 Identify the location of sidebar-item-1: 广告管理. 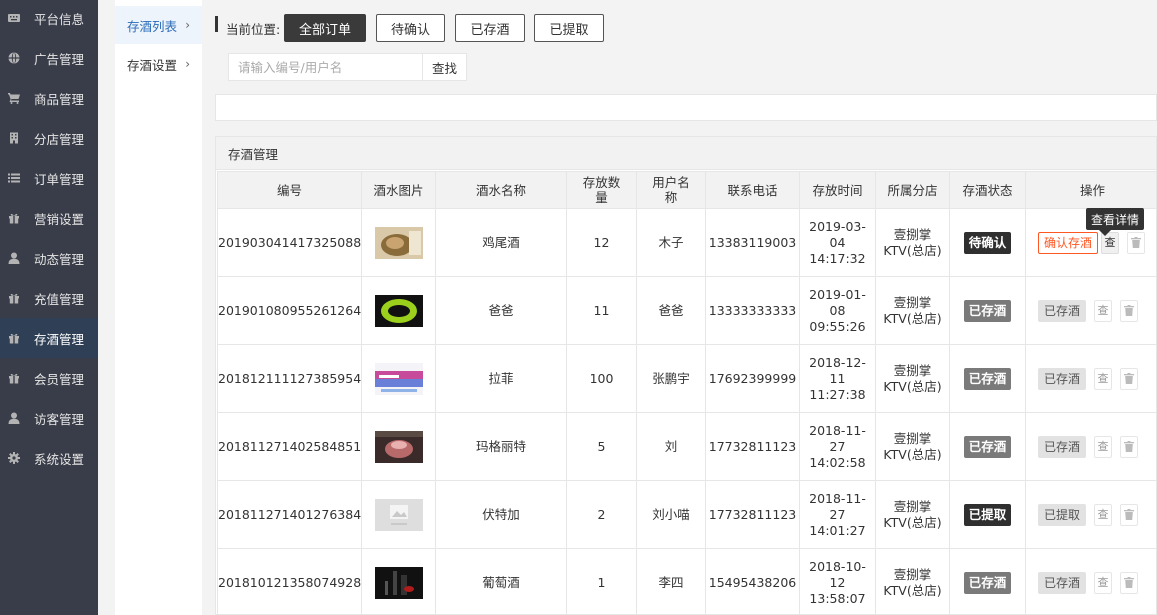
(49, 58).